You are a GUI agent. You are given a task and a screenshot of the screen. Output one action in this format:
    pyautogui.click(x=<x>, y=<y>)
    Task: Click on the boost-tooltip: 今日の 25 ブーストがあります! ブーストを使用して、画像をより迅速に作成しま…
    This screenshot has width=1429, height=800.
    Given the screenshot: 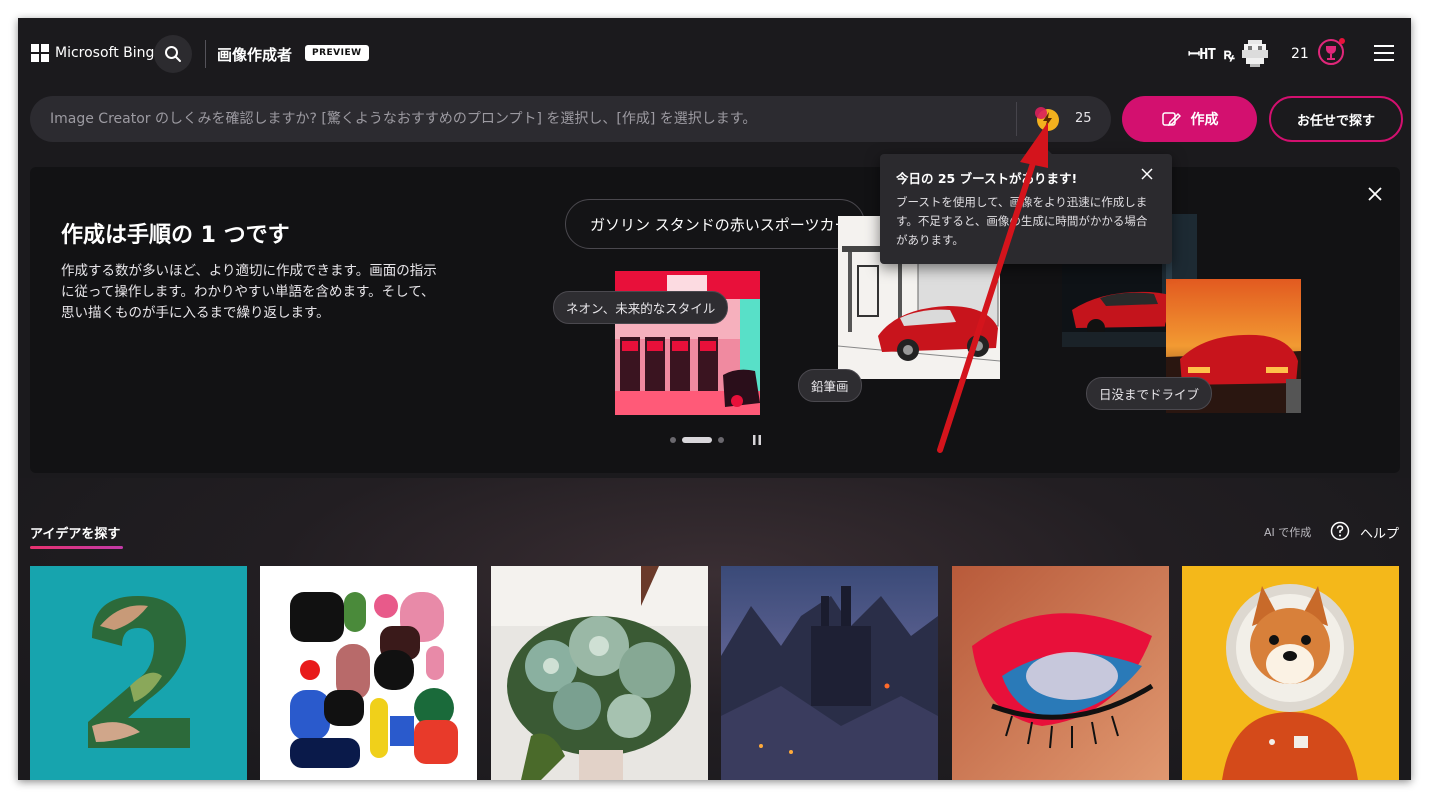 What is the action you would take?
    pyautogui.click(x=1026, y=204)
    